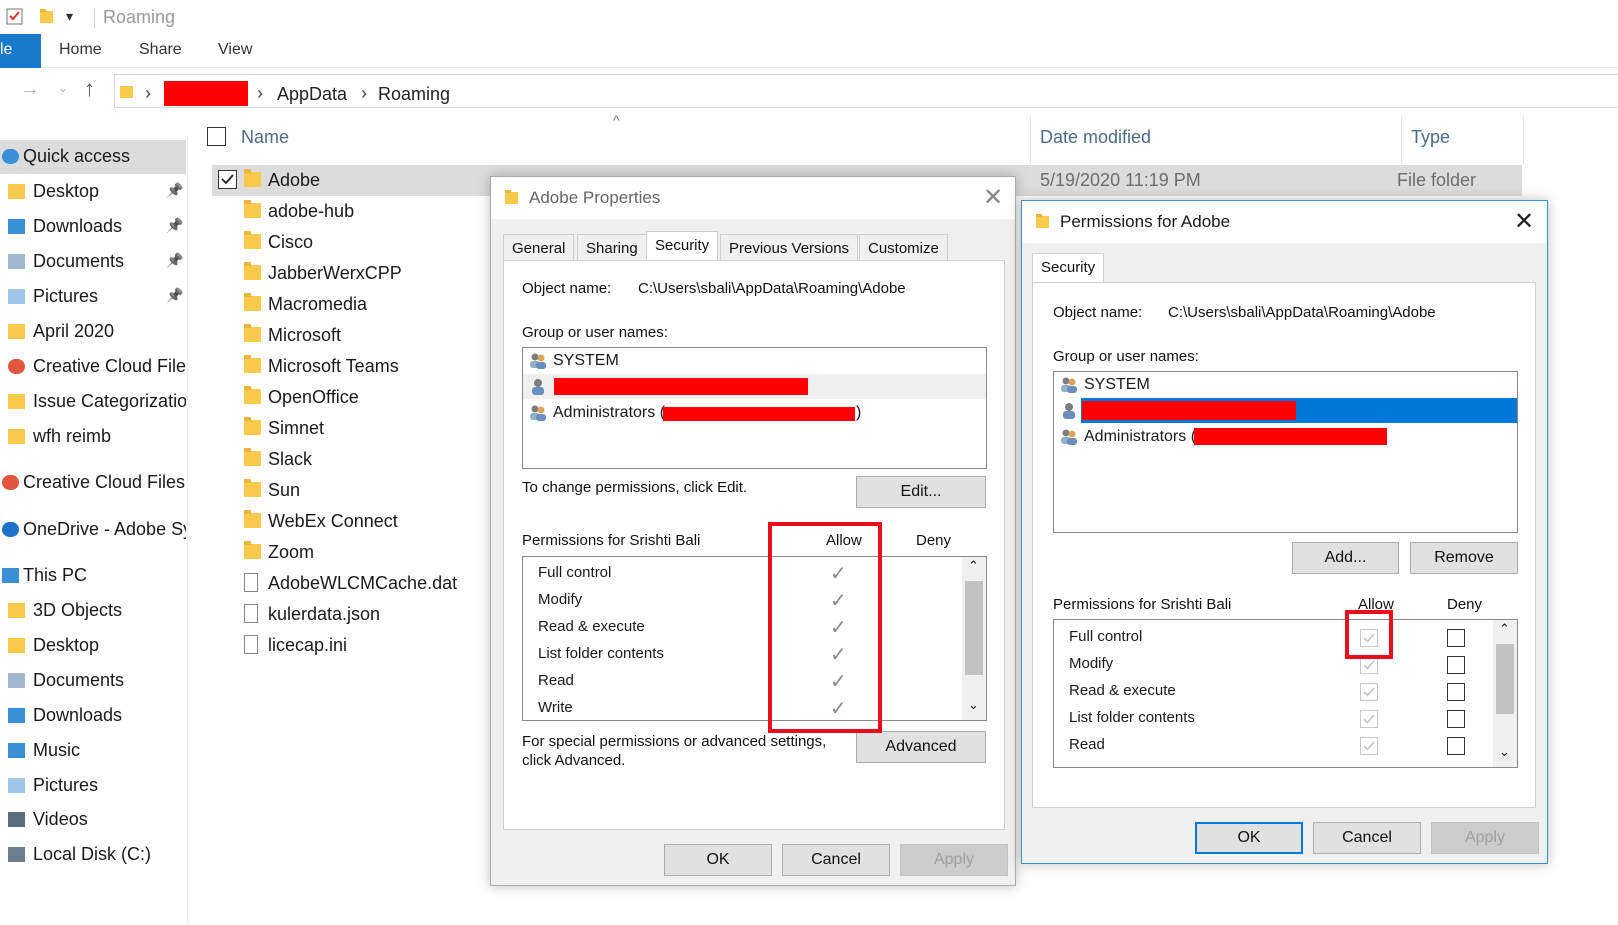  I want to click on recent-locations-icon: ⌄, so click(63, 88).